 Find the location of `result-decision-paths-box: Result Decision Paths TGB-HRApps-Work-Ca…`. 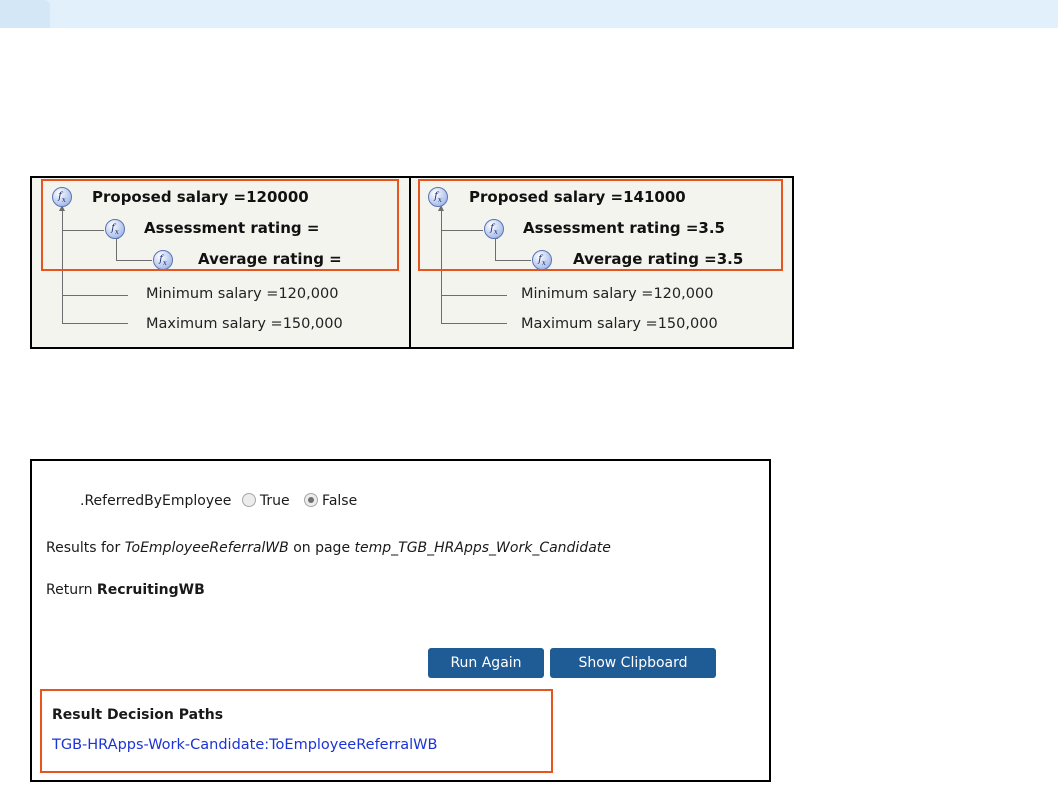

result-decision-paths-box: Result Decision Paths TGB-HRApps-Work-Ca… is located at coordinates (296, 731).